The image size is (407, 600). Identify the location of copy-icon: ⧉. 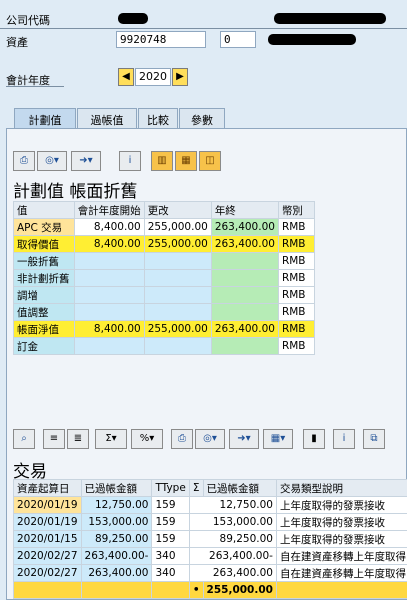
(374, 439).